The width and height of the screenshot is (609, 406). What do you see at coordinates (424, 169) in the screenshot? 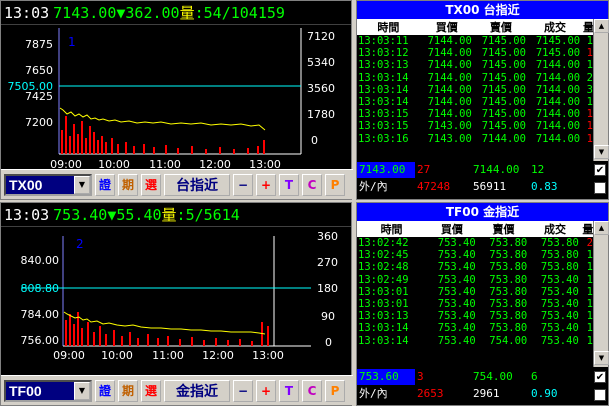
I see `summary-bid-qty: 27` at bounding box center [424, 169].